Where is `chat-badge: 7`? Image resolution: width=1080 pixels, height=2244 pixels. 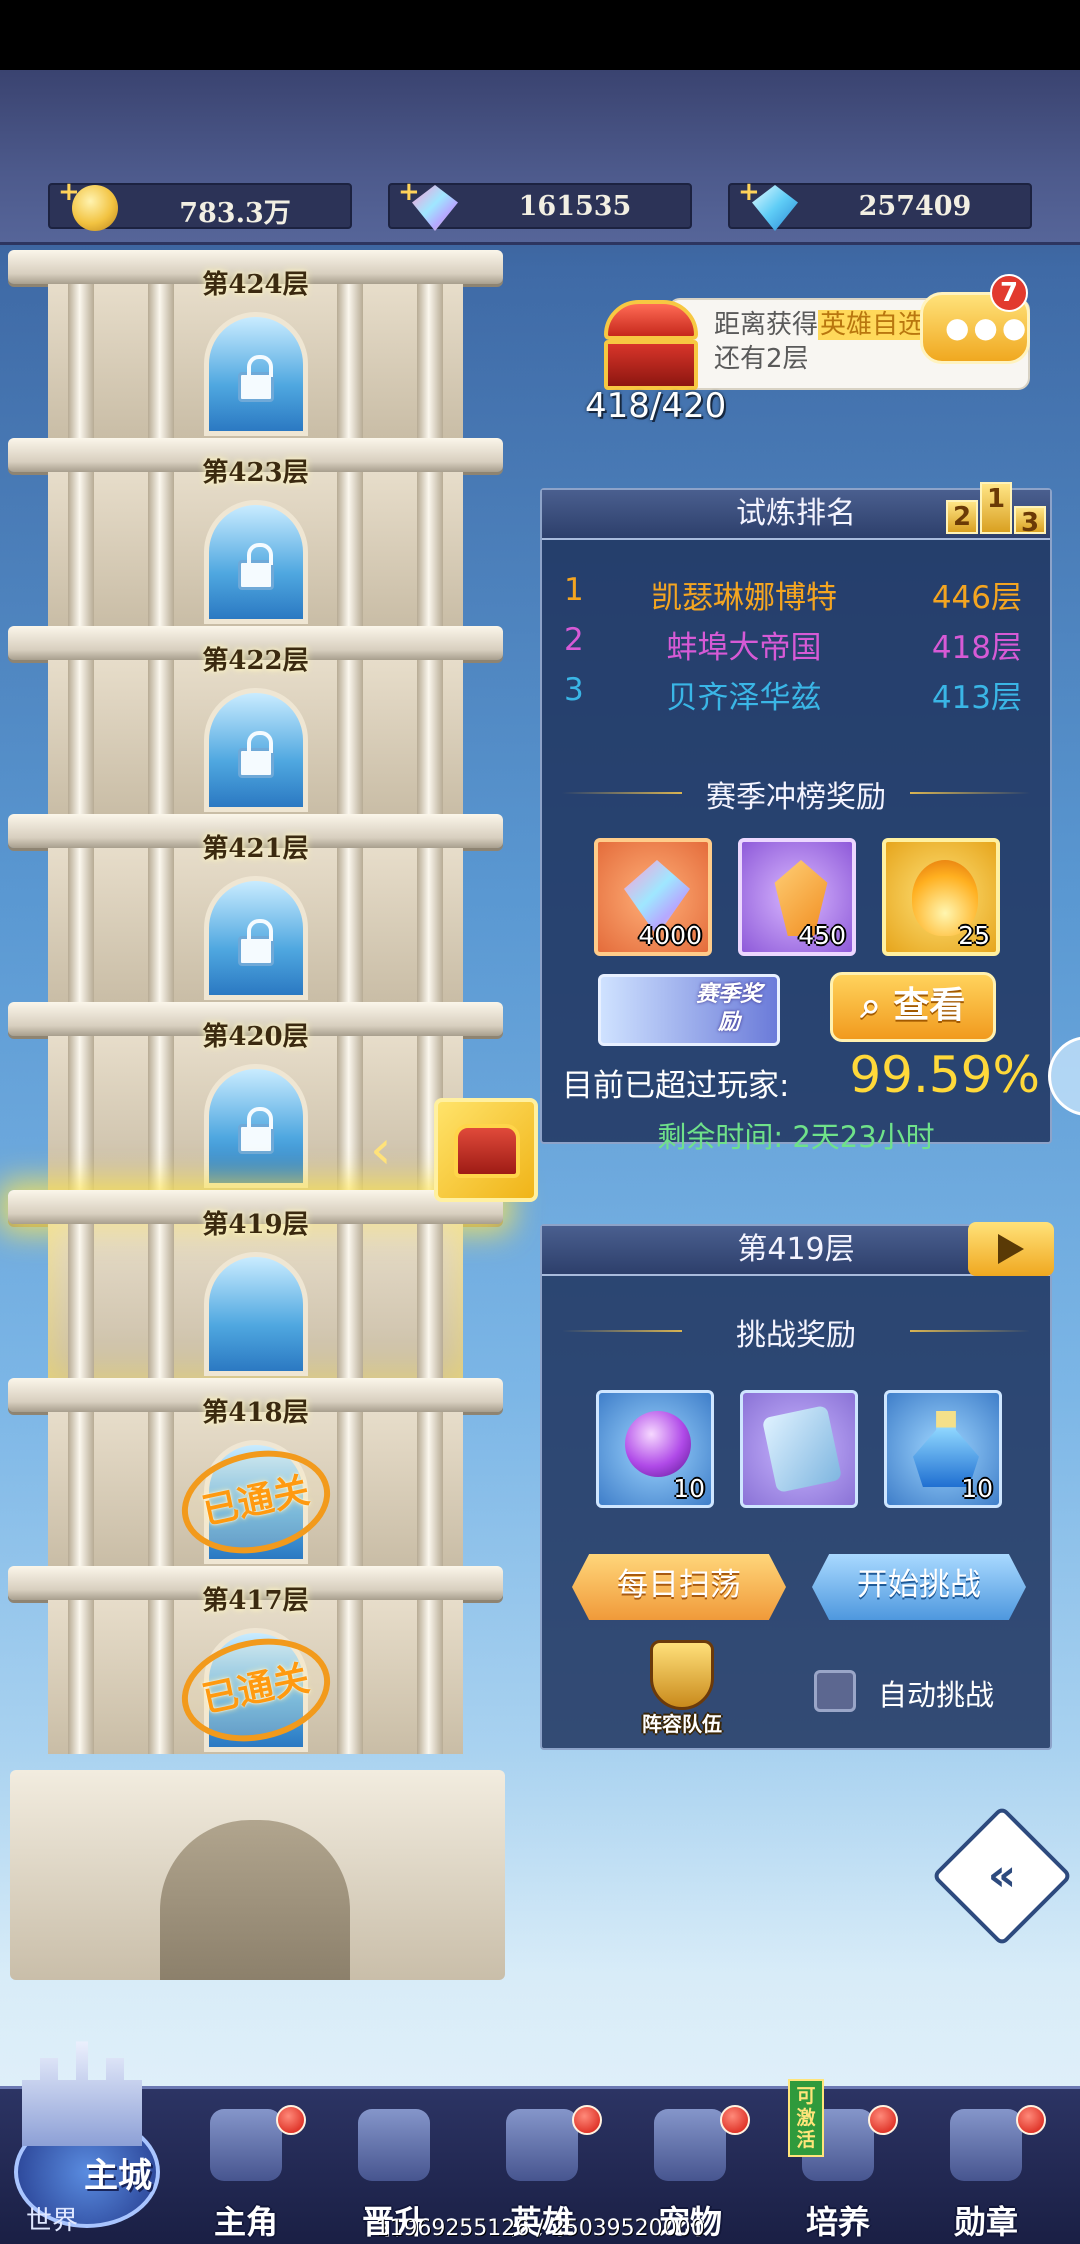 chat-badge: 7 is located at coordinates (1009, 293).